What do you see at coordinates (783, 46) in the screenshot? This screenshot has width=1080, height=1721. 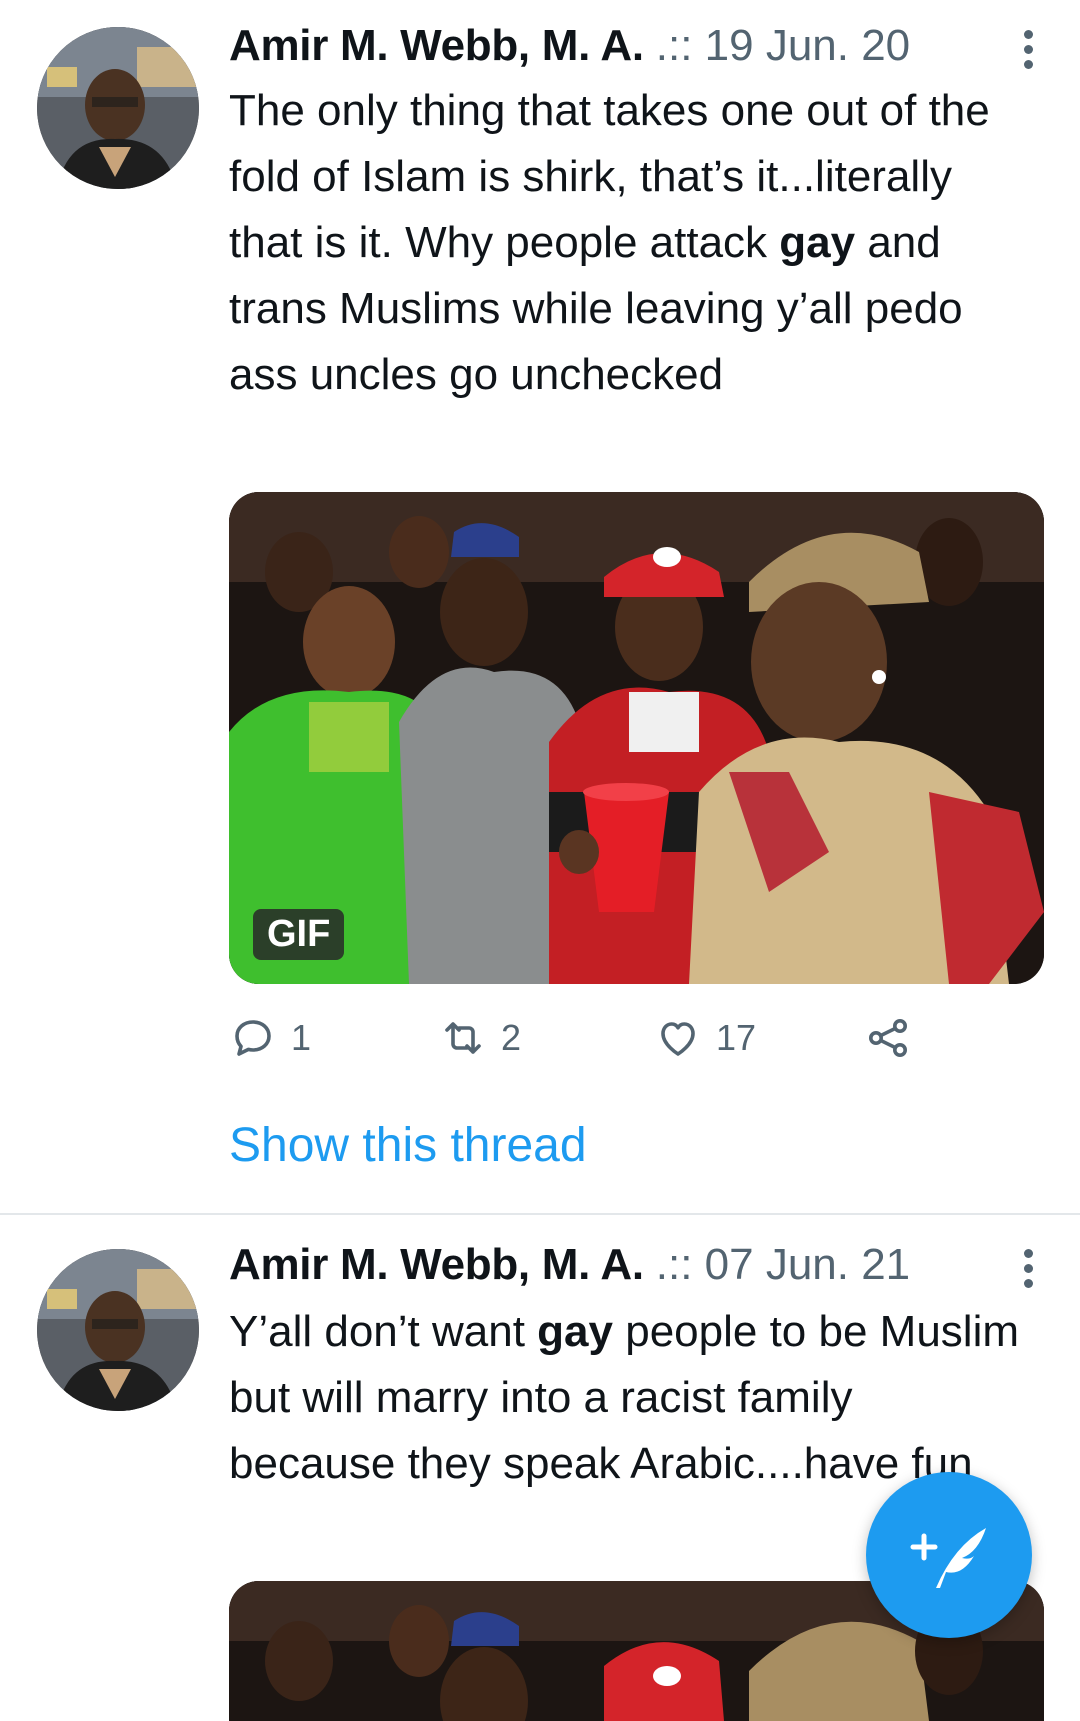 I see `tweet-timestamp: .:: 19 Jun. 20` at bounding box center [783, 46].